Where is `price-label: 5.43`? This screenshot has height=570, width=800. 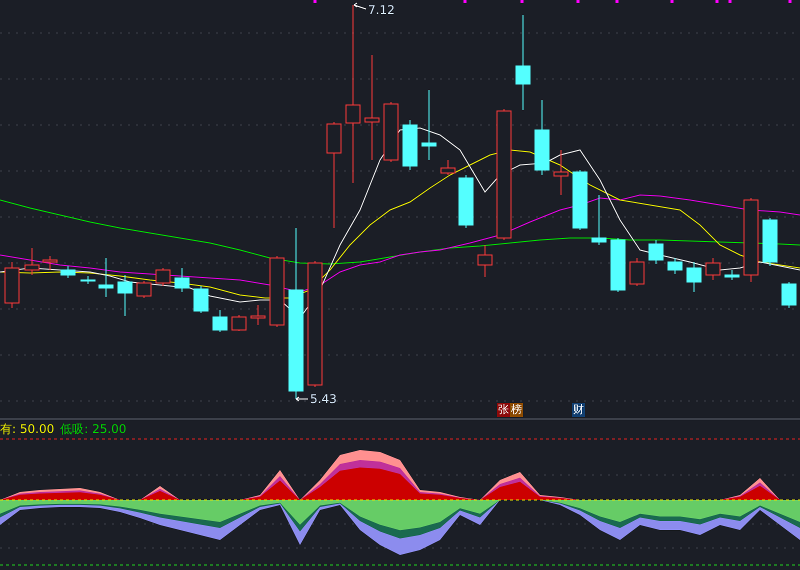 price-label: 5.43 is located at coordinates (316, 399).